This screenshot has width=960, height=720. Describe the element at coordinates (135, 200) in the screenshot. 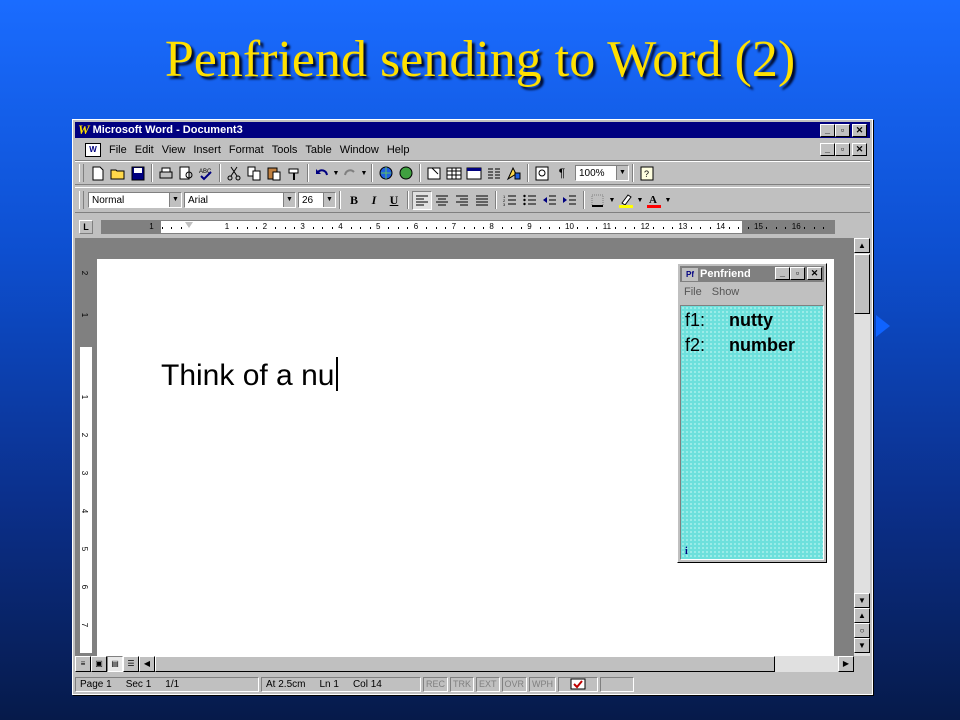

I see `style-select: Normal ▼` at that location.